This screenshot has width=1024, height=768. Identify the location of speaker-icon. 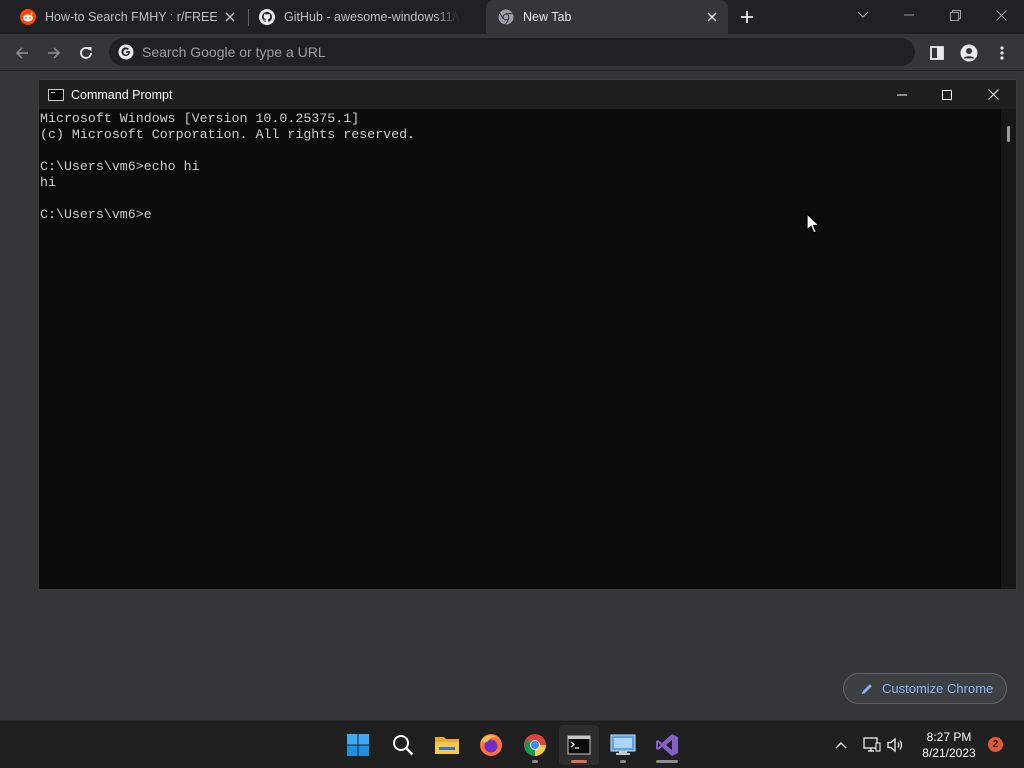
(895, 745).